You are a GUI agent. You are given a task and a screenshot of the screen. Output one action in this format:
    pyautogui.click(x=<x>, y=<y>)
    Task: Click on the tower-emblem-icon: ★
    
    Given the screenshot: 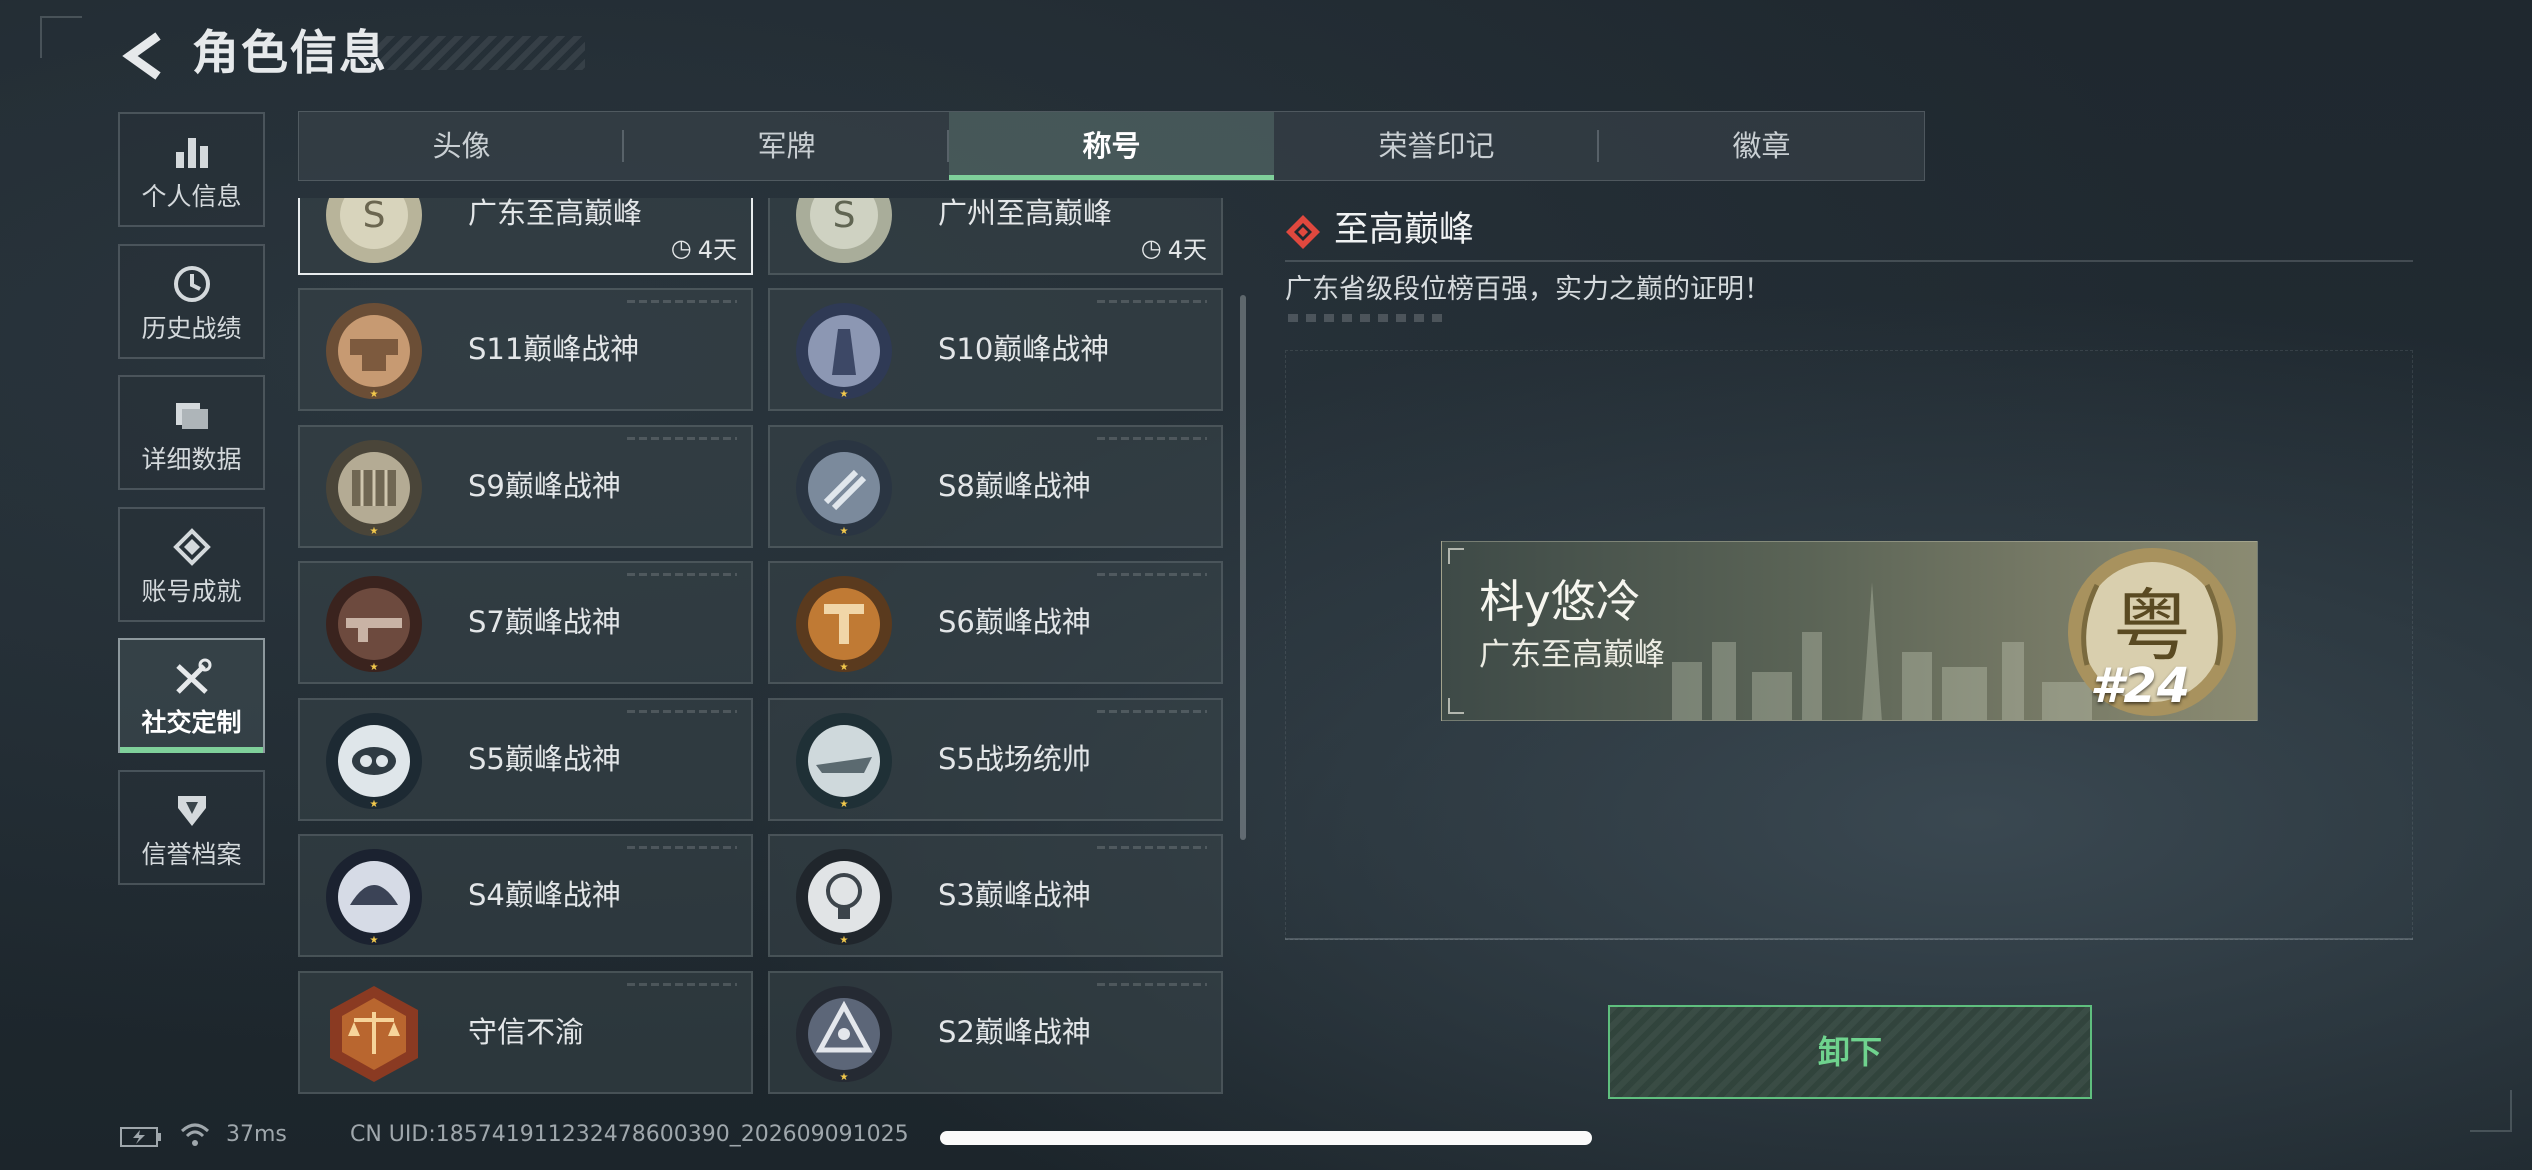 What is the action you would take?
    pyautogui.click(x=844, y=351)
    